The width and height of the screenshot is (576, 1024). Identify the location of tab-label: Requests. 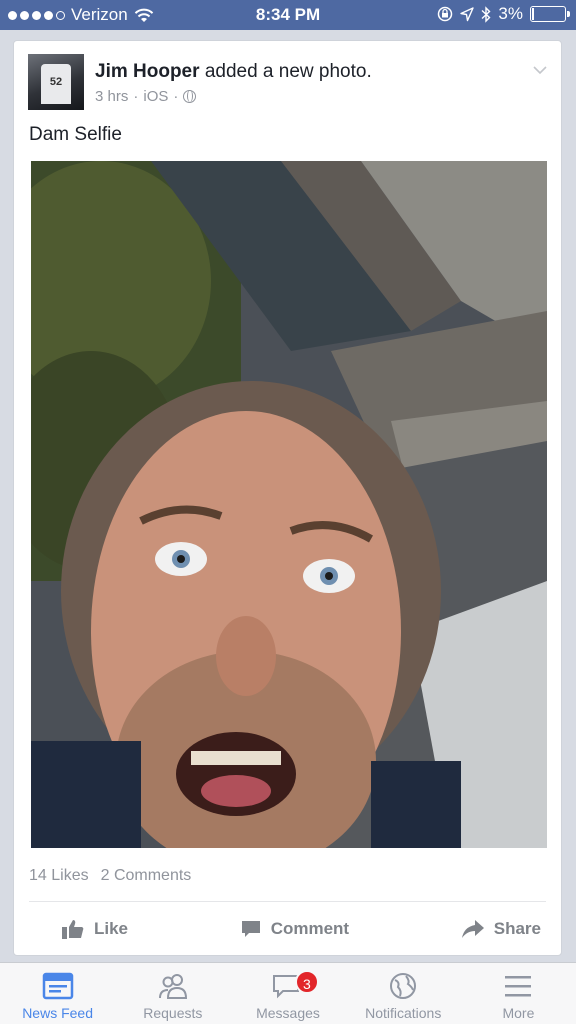
(173, 1013).